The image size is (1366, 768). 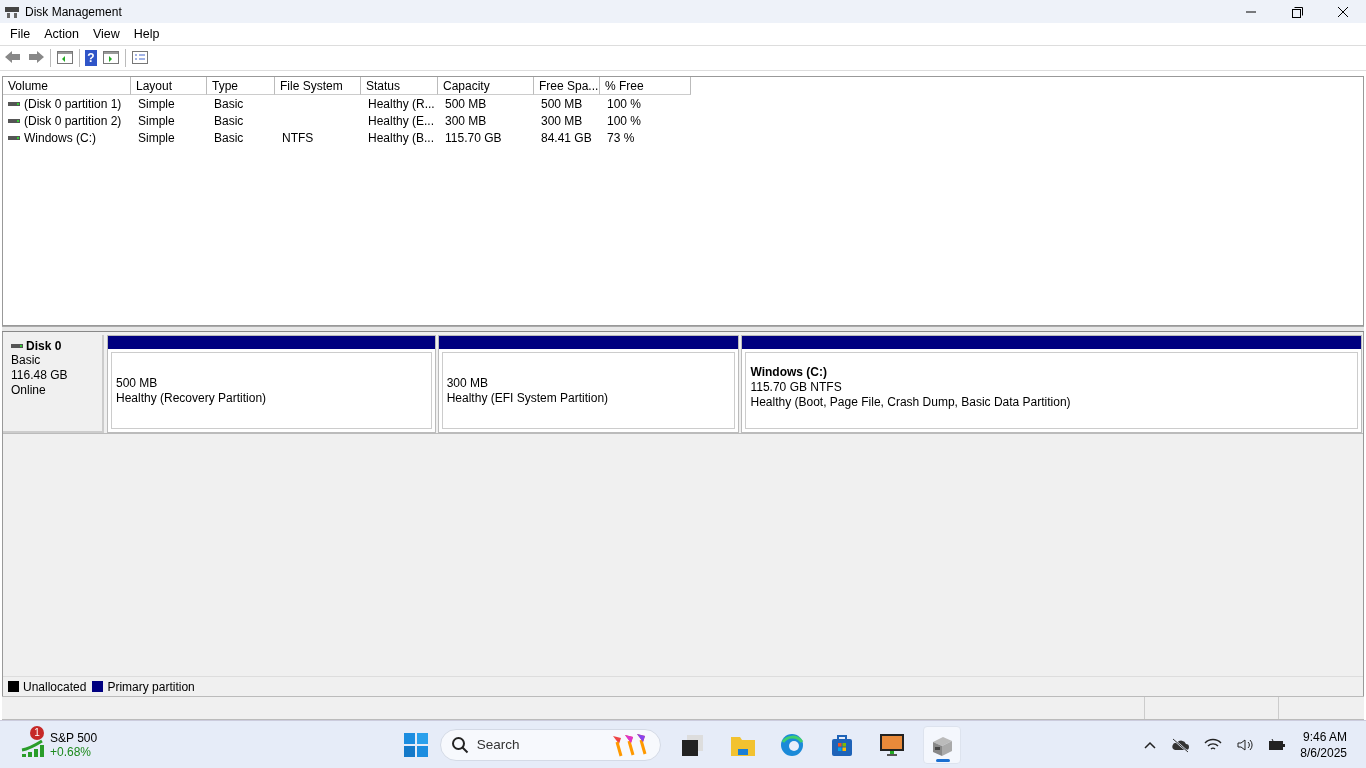 What do you see at coordinates (12, 11) in the screenshot?
I see `app-icon` at bounding box center [12, 11].